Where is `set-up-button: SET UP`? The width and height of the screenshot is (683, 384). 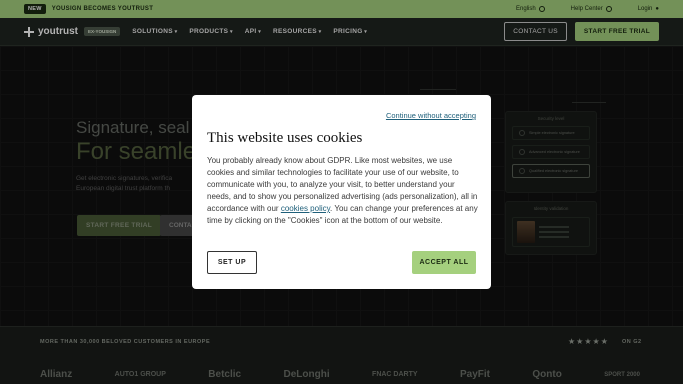
set-up-button: SET UP is located at coordinates (232, 262).